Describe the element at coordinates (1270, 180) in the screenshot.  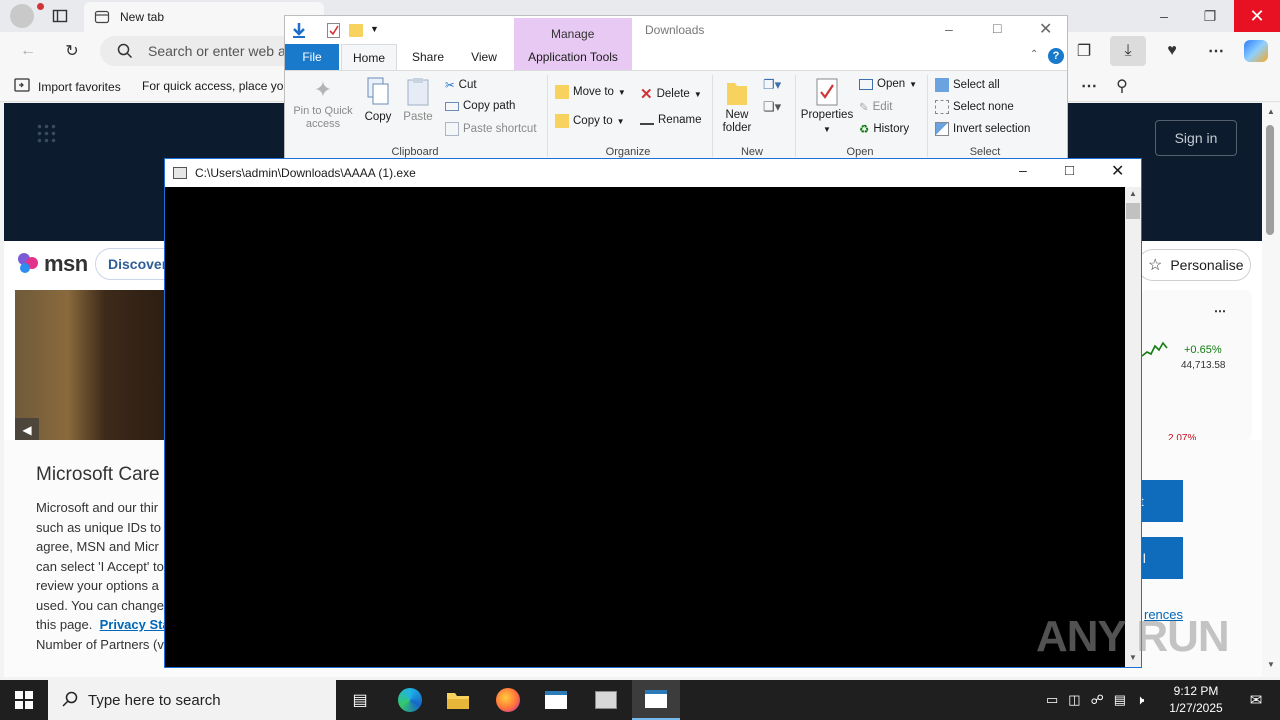
I see `scroll-thumb` at that location.